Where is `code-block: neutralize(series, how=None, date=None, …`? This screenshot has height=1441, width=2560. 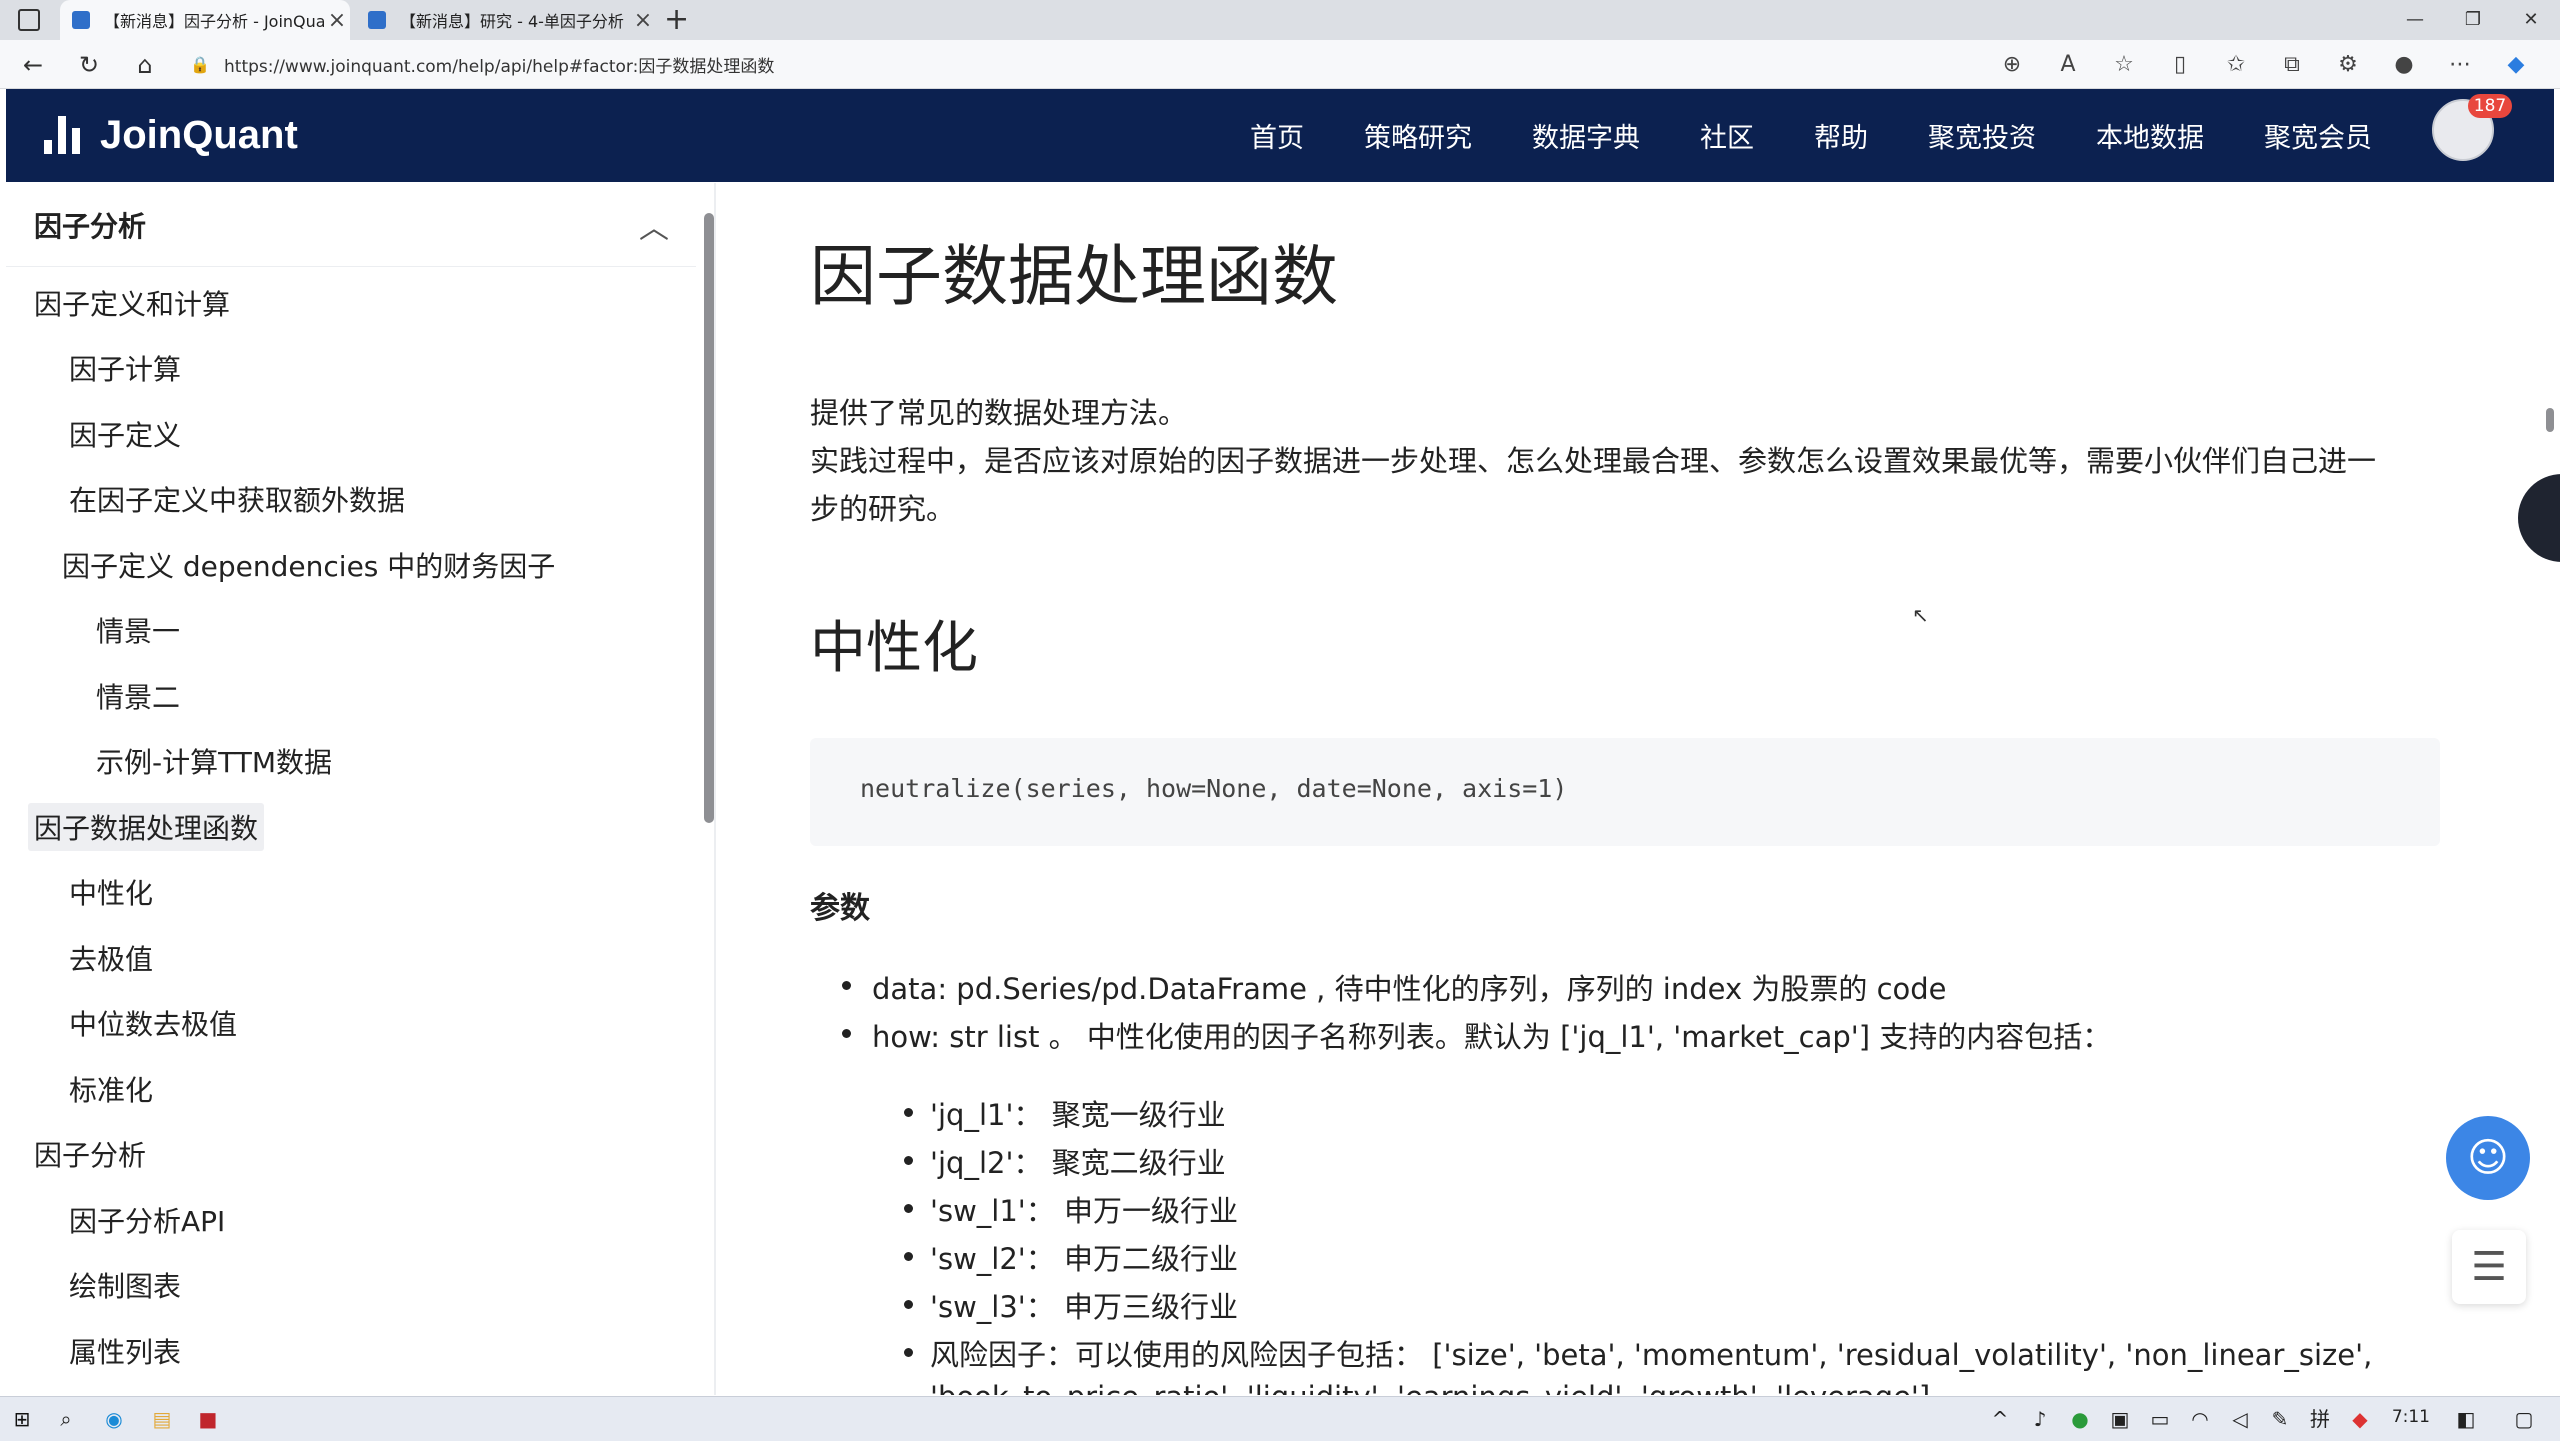 code-block: neutralize(series, how=None, date=None, … is located at coordinates (1625, 792).